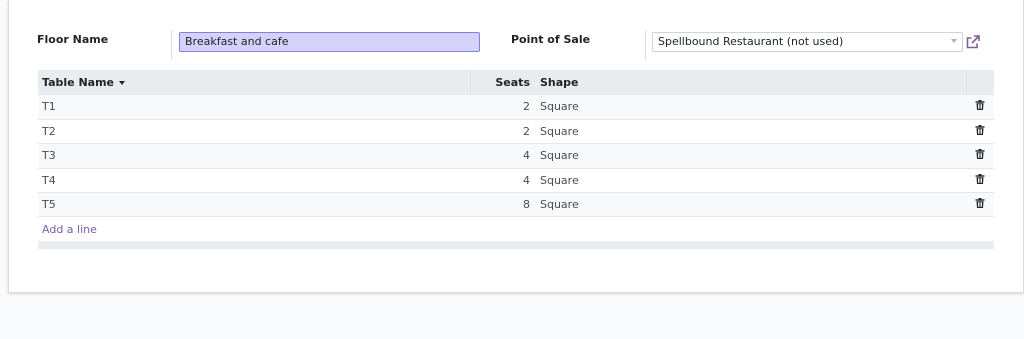 The height and width of the screenshot is (339, 1024). I want to click on column-header-shape: Shape, so click(751, 82).